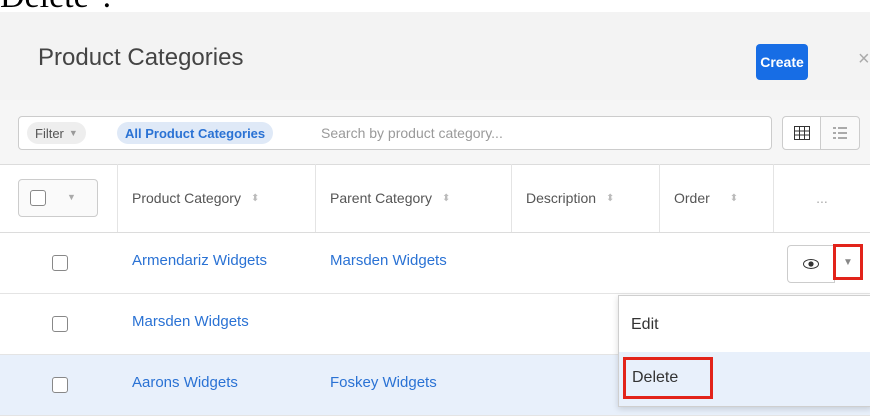  I want to click on search-input, so click(541, 133).